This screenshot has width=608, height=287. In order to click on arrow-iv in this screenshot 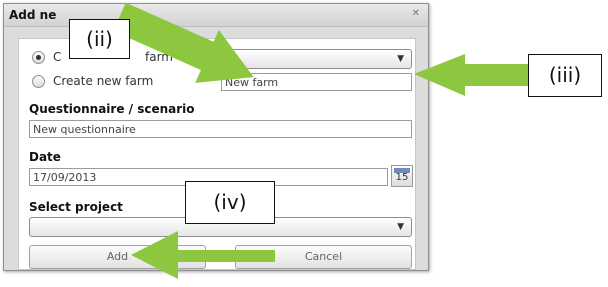, I will do `click(203, 255)`.